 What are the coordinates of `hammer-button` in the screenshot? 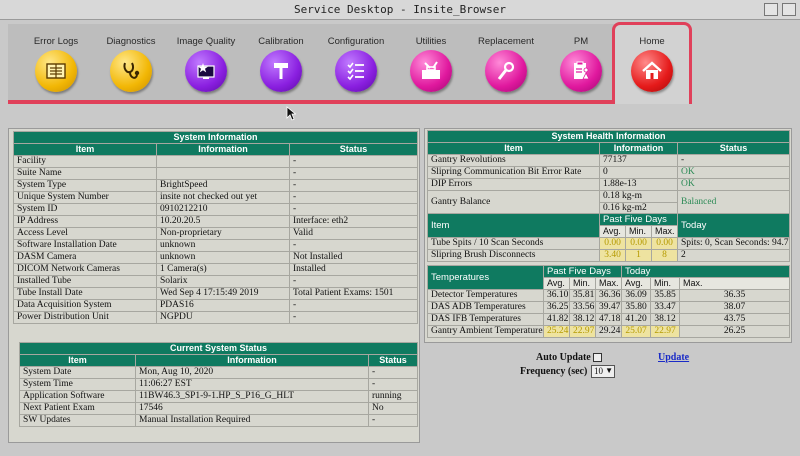 It's located at (281, 71).